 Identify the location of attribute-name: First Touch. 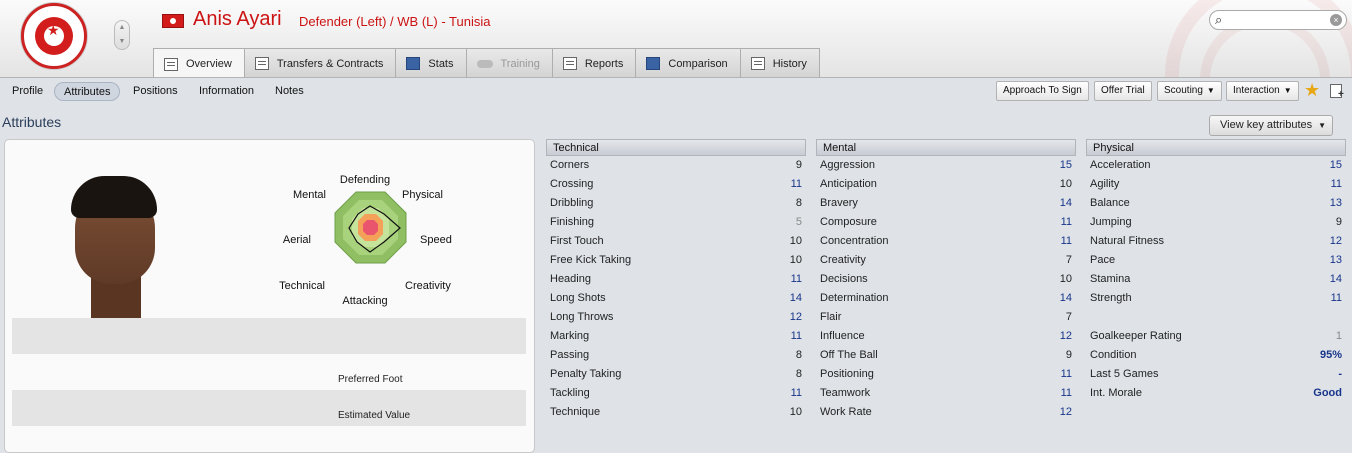
(577, 241).